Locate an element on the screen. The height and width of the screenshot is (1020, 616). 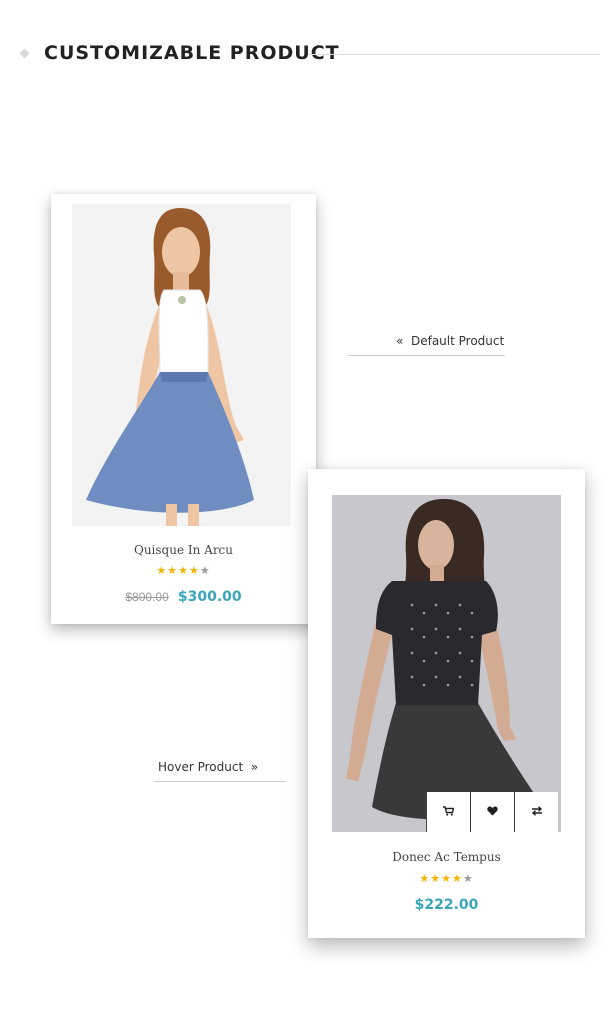
heart-icon is located at coordinates (492, 812).